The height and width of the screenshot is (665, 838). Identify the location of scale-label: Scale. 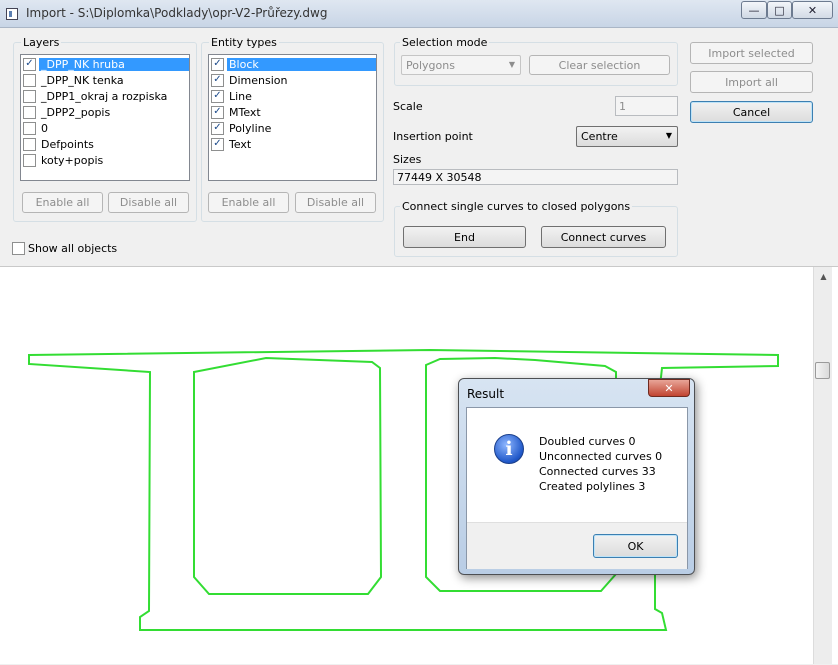
(408, 106).